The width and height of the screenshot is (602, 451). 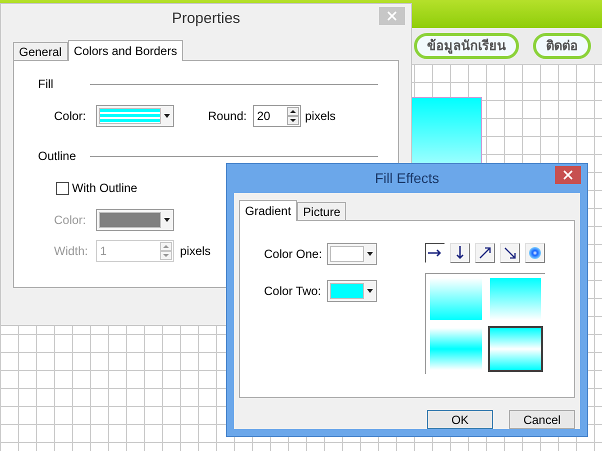 What do you see at coordinates (294, 254) in the screenshot?
I see `field-label: Color One:` at bounding box center [294, 254].